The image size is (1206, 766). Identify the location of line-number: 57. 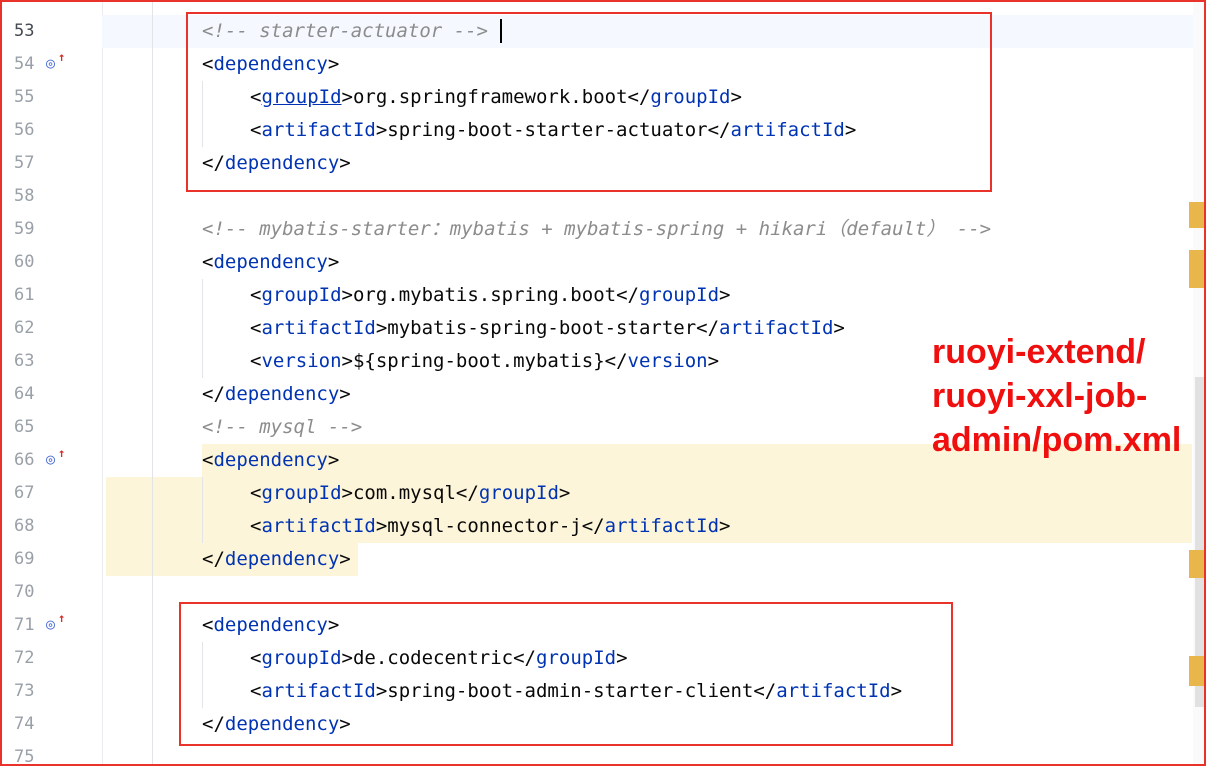
(24, 163).